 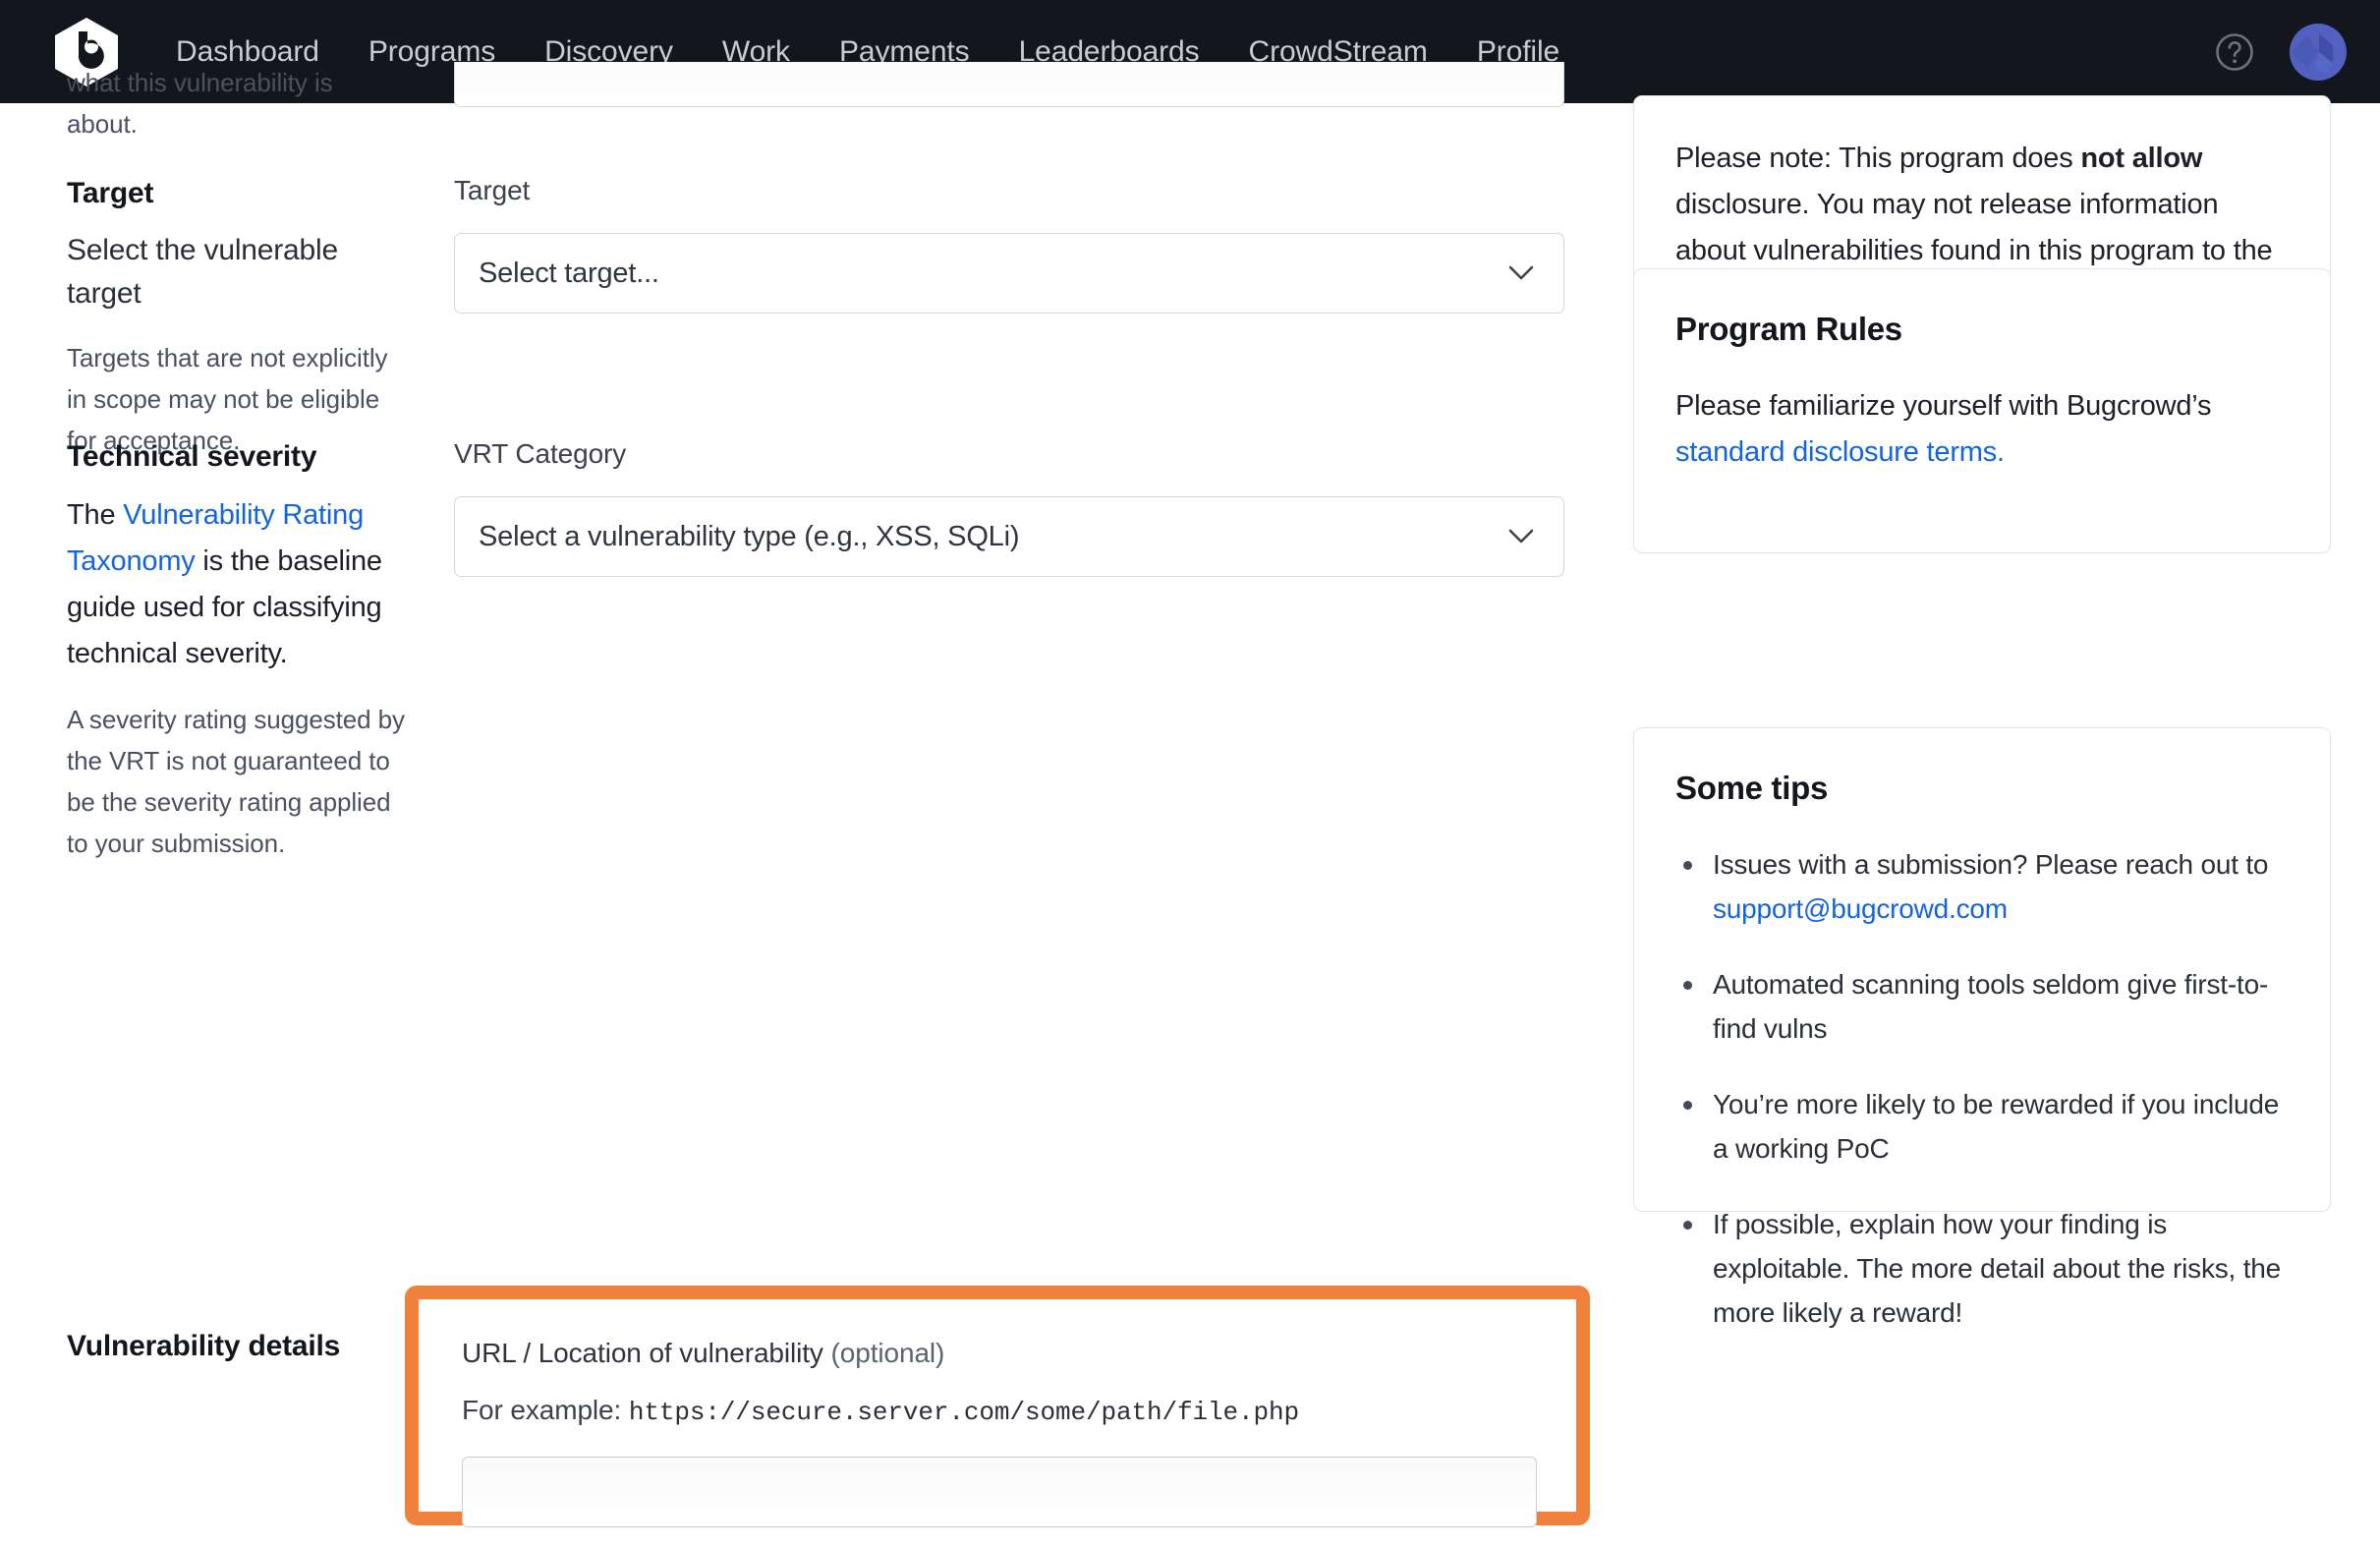 What do you see at coordinates (1788, 329) in the screenshot?
I see `program-rules-title: Program Rules` at bounding box center [1788, 329].